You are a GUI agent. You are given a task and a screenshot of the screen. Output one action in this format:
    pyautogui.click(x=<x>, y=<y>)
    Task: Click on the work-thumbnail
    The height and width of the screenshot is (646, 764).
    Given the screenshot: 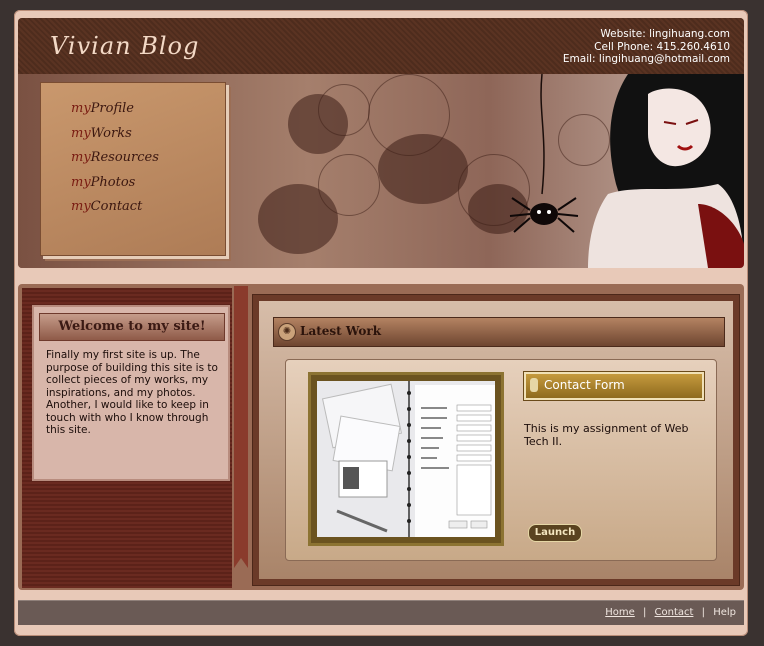 What is the action you would take?
    pyautogui.click(x=406, y=459)
    